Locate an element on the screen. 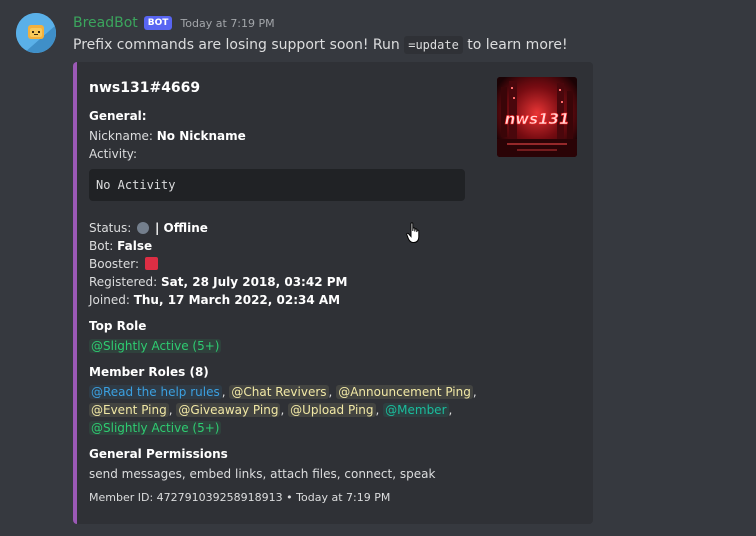 This screenshot has width=756, height=536. nickname-label: Nickname: is located at coordinates (121, 136).